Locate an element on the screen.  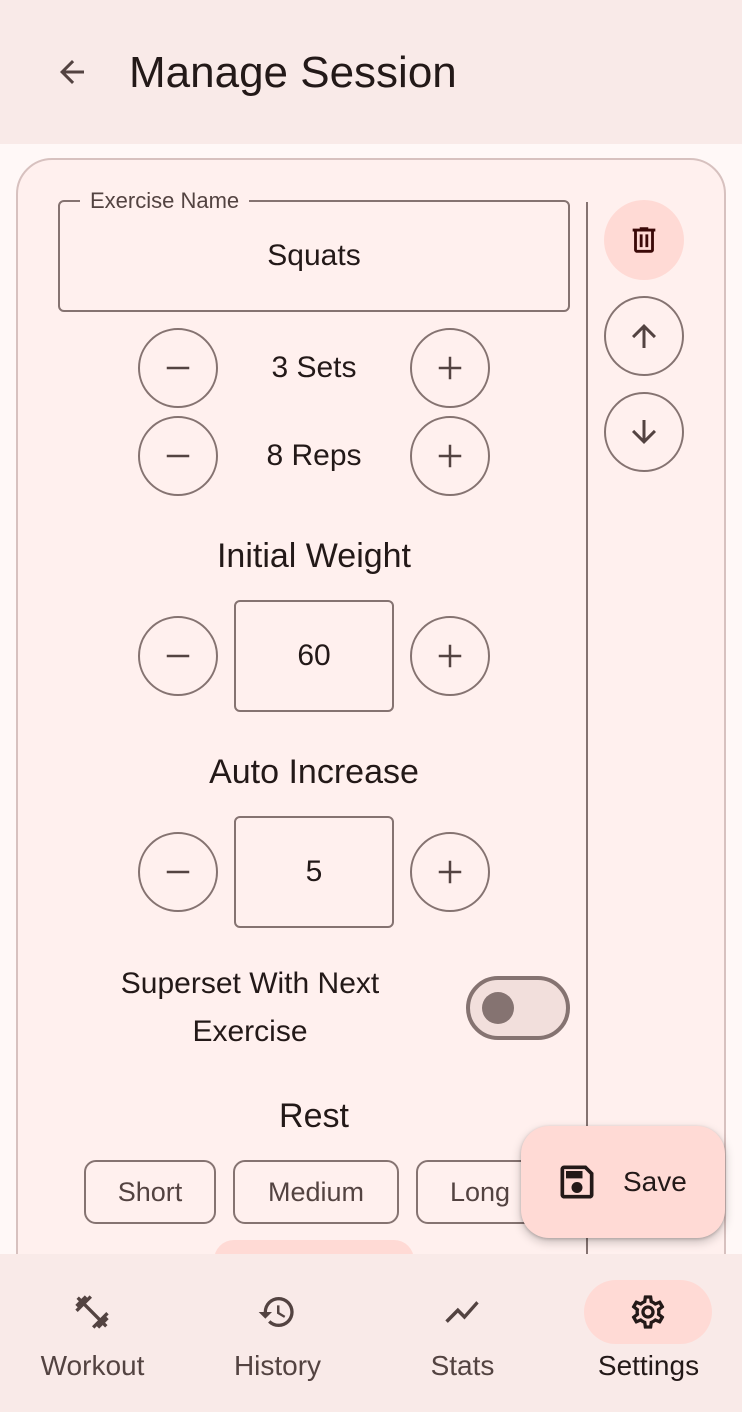
reps-increase-button is located at coordinates (450, 456).